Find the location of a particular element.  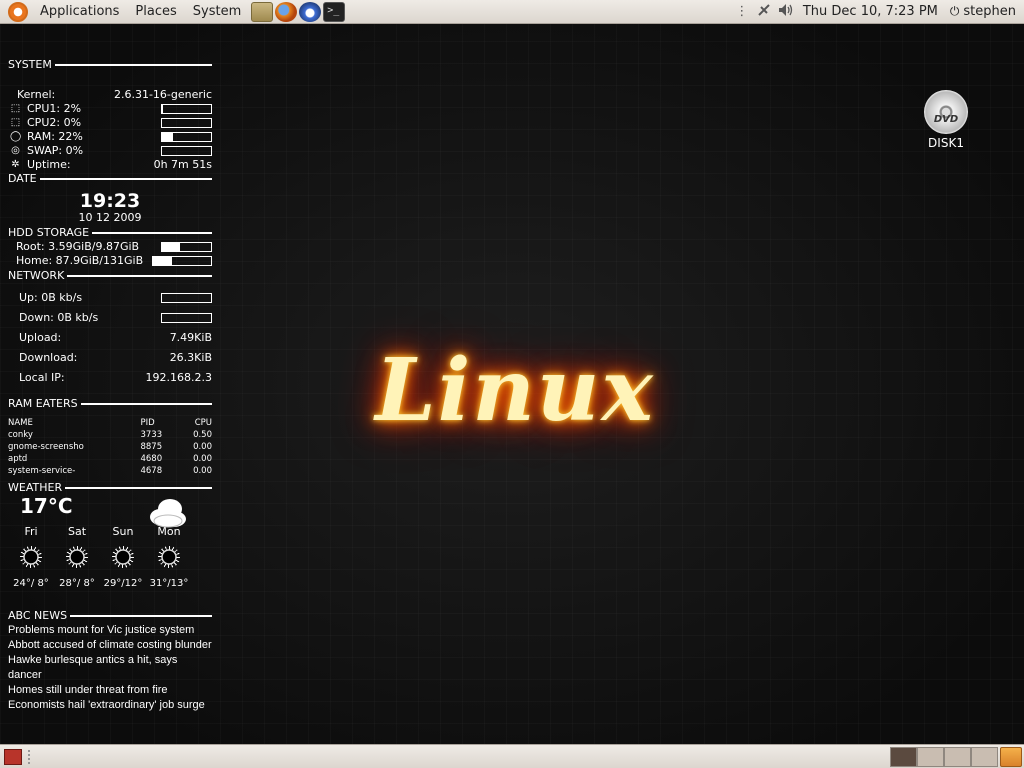

news-item: Problems mount for Vic justice system is located at coordinates (101, 630).